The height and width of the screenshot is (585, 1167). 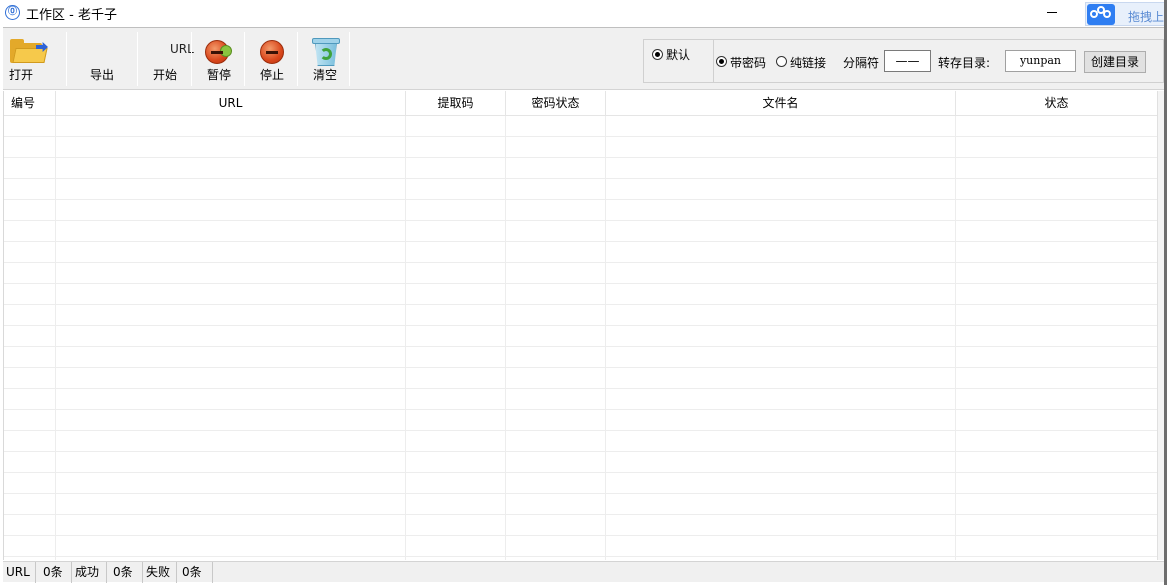 I want to click on stop-label: 停止, so click(x=271, y=75).